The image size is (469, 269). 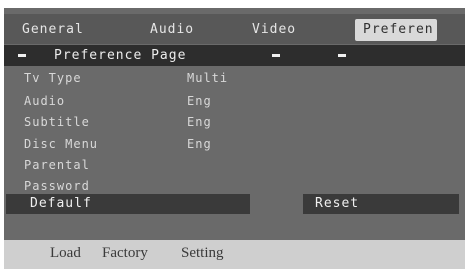 I want to click on setting-tv-type: Tv Type, so click(x=53, y=78).